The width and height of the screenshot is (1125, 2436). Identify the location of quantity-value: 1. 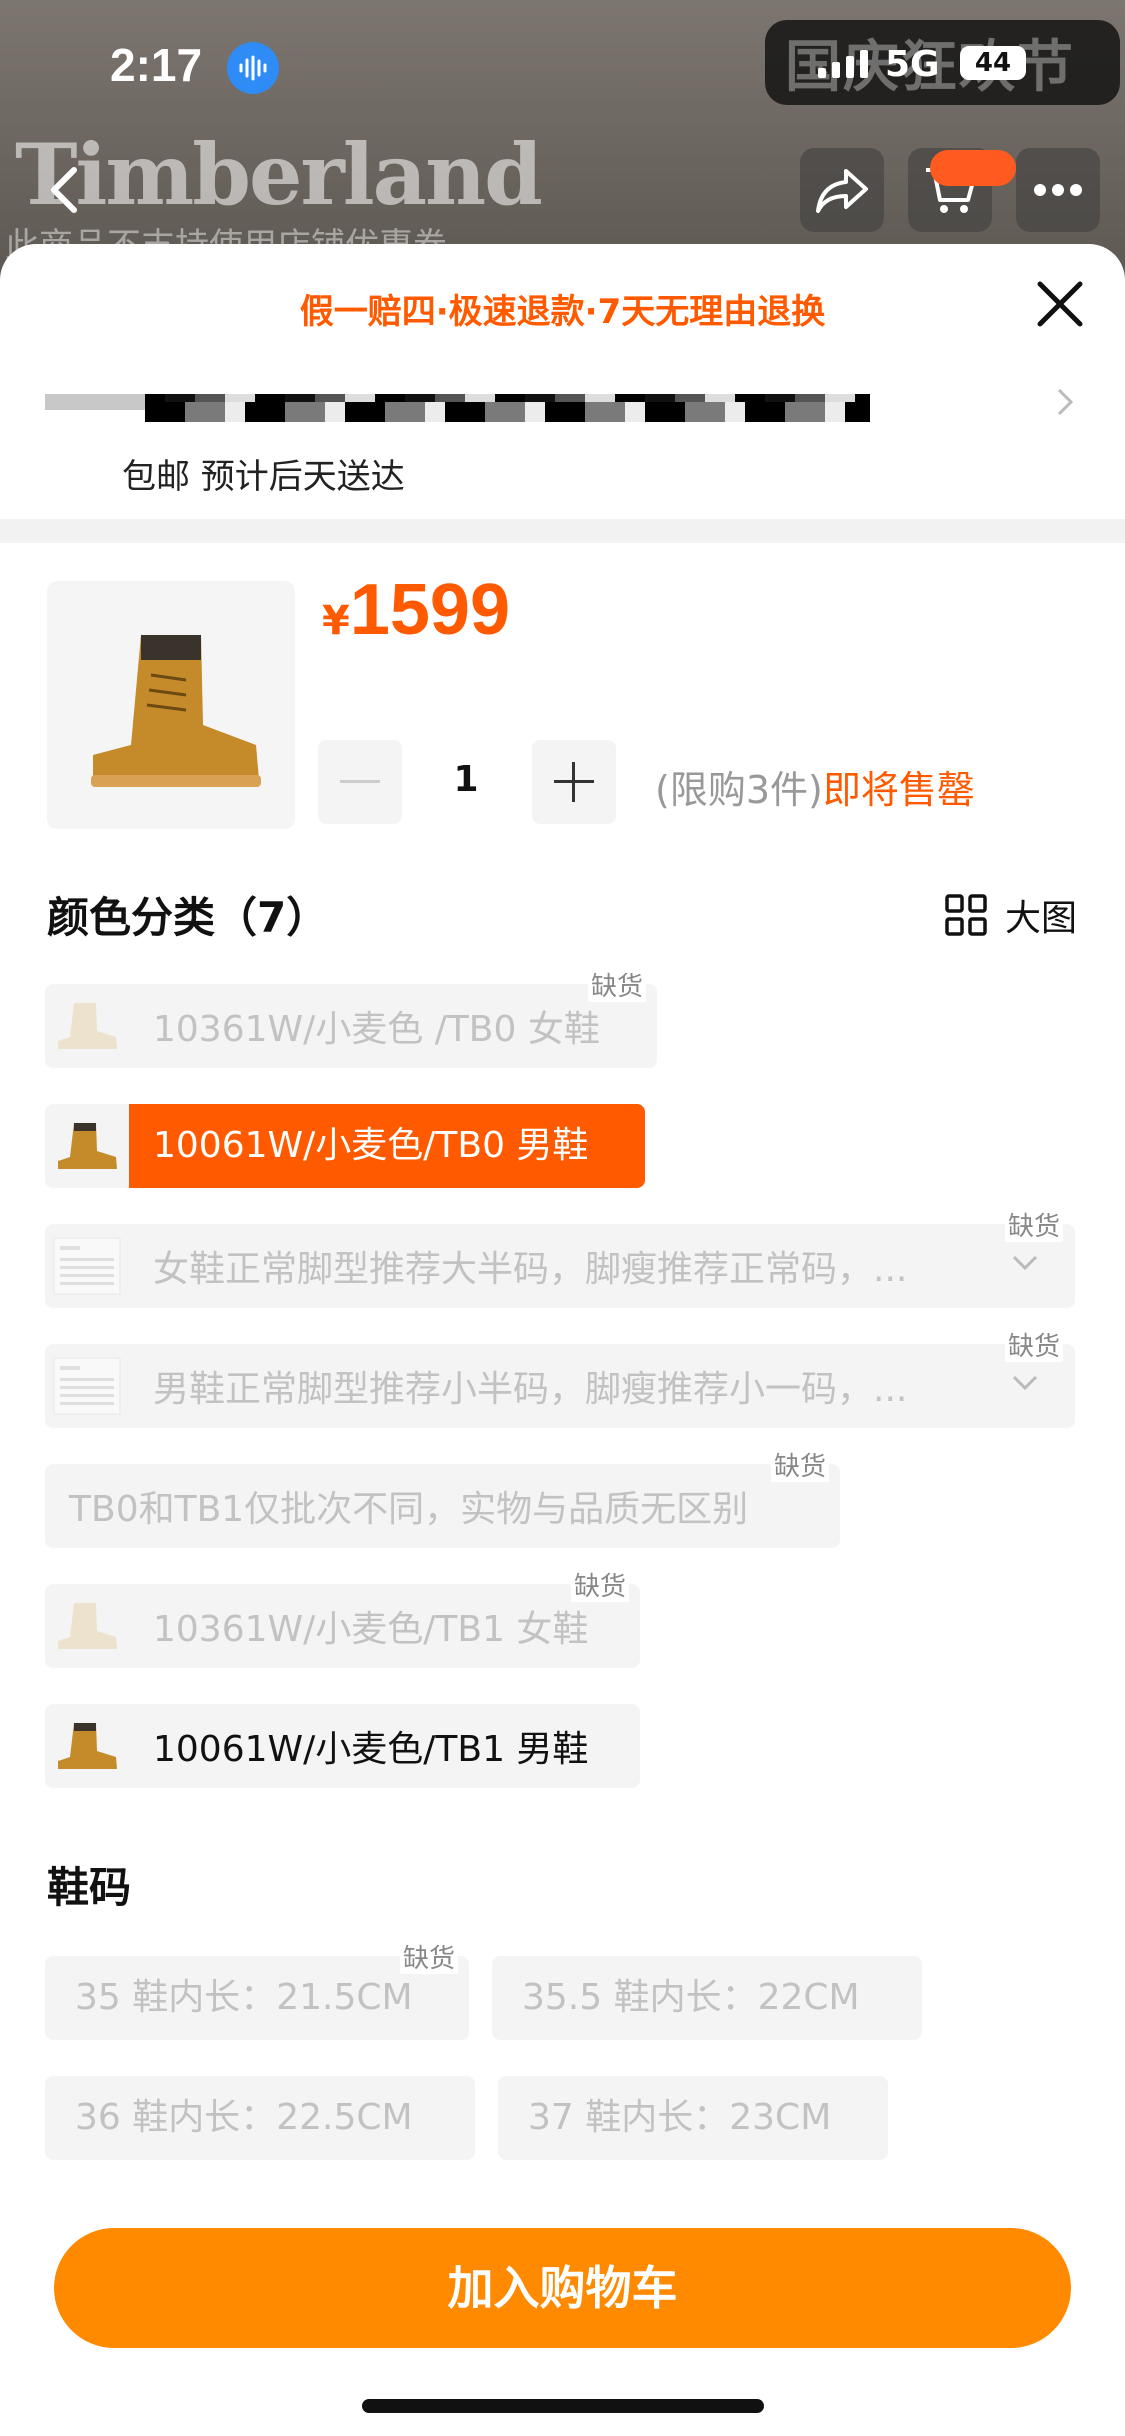
(466, 779).